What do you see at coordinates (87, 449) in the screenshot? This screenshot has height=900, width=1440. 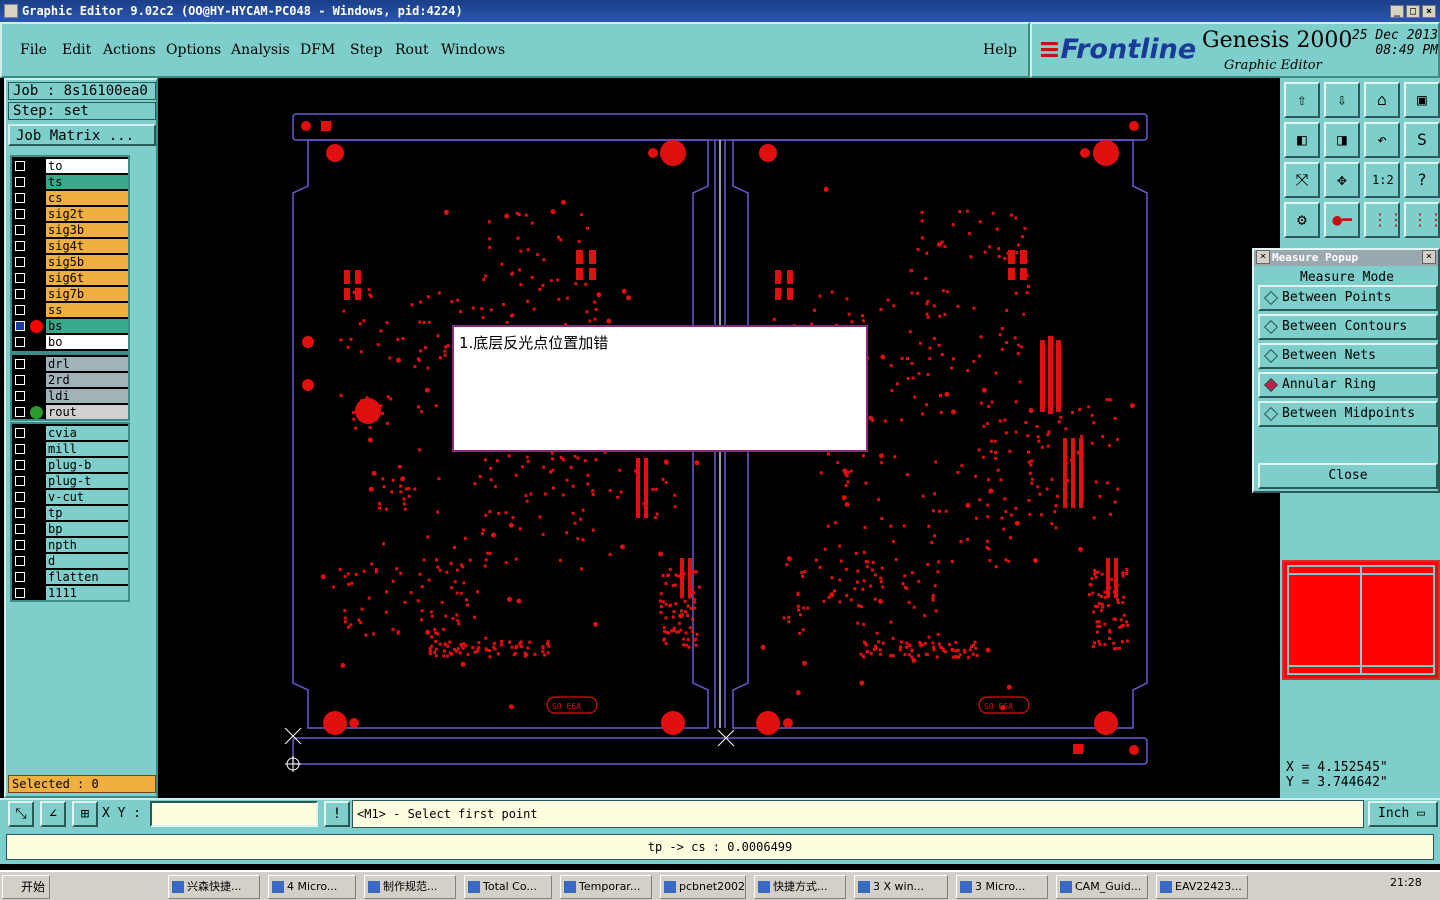 I see `layer-name: mill` at bounding box center [87, 449].